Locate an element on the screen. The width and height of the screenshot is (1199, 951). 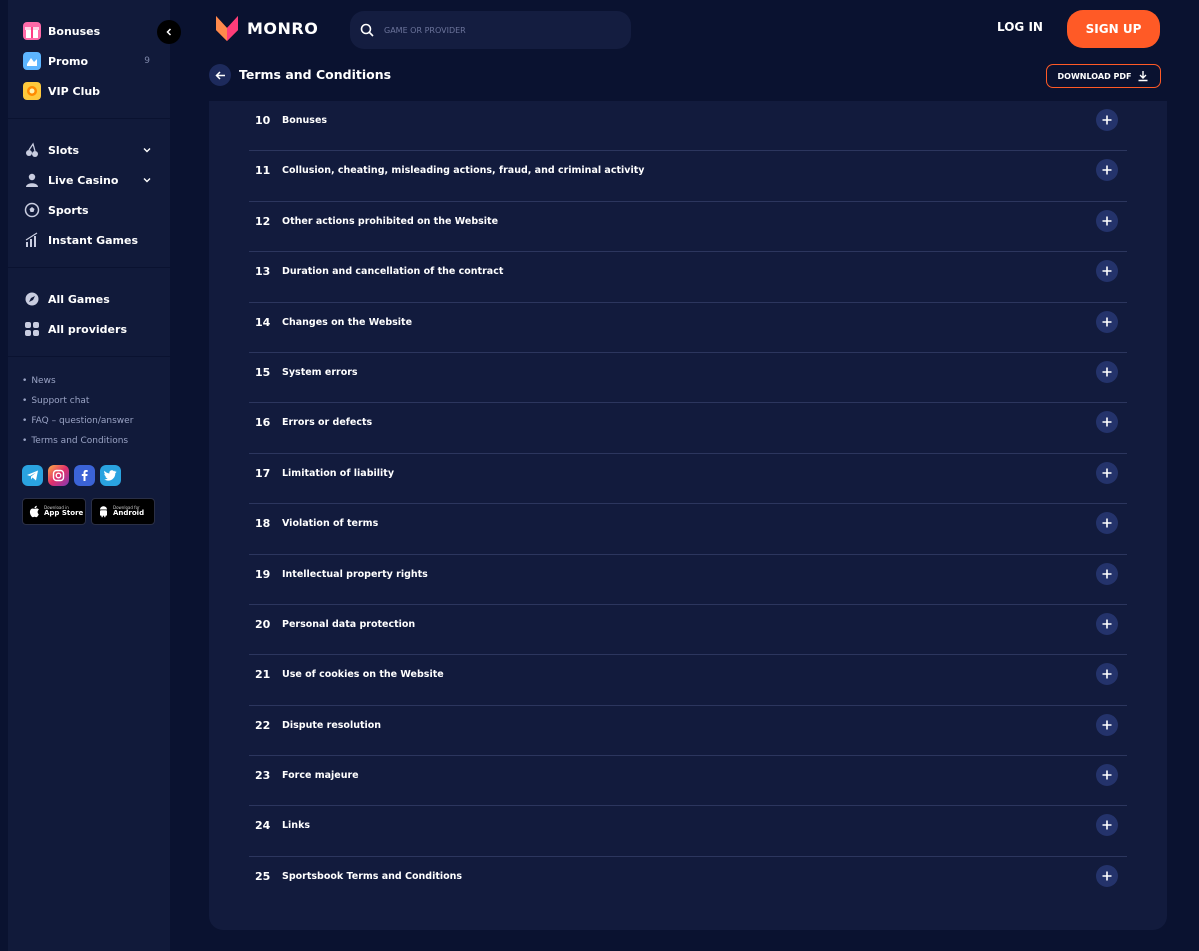
sidebar-item-promo: Promo 9 is located at coordinates (89, 61).